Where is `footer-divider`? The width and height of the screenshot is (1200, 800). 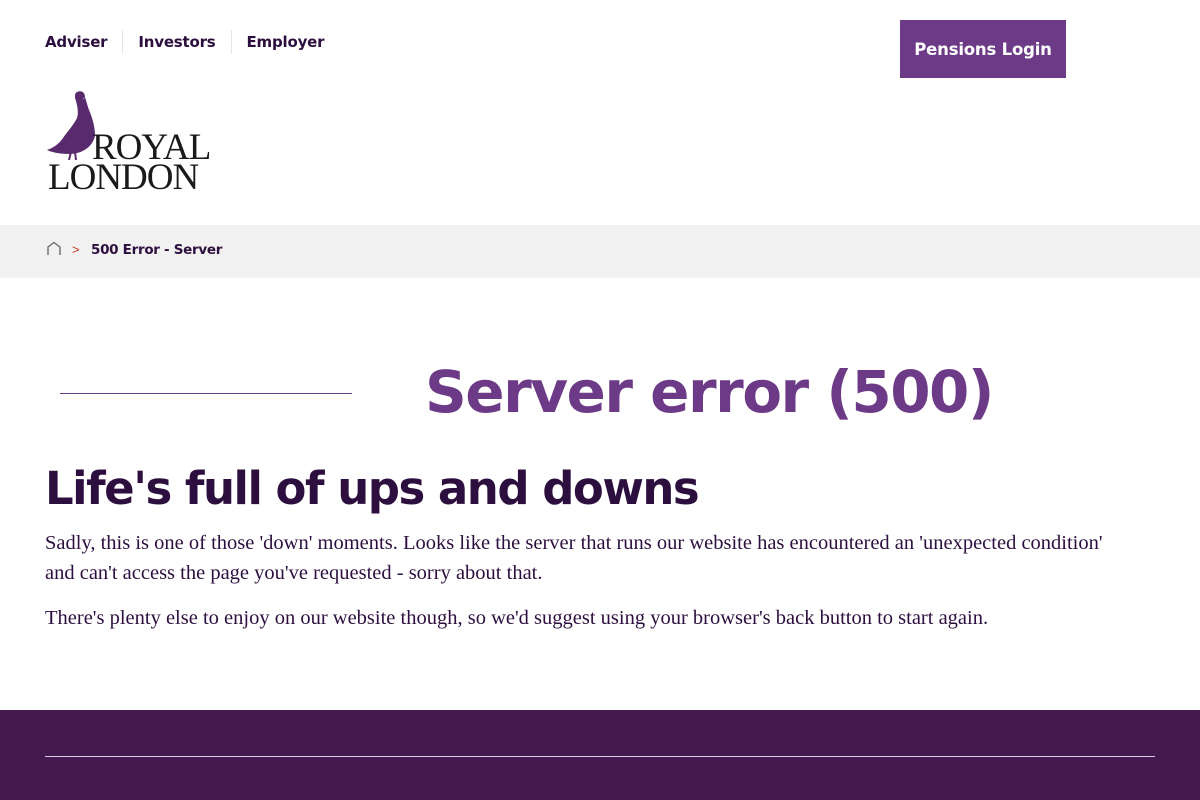
footer-divider is located at coordinates (600, 756).